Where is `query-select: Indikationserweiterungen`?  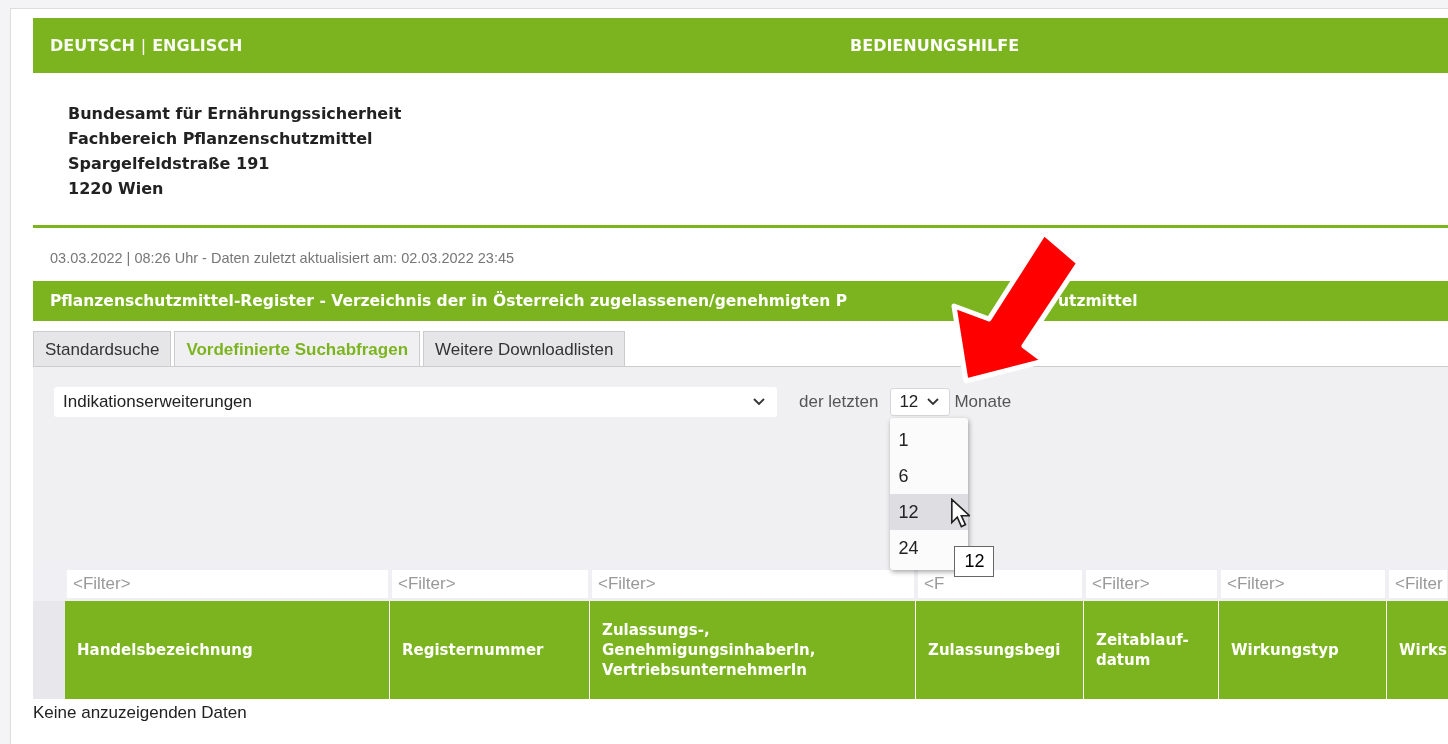 query-select: Indikationserweiterungen is located at coordinates (415, 402).